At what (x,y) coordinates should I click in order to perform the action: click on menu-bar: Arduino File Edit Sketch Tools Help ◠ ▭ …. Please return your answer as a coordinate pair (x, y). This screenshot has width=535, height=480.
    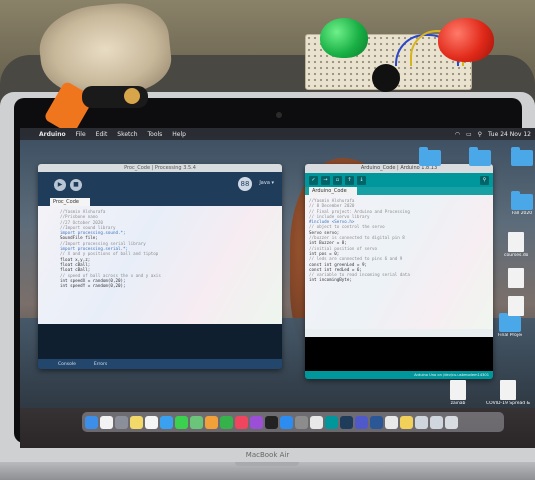
    Looking at the image, I should click on (277, 134).